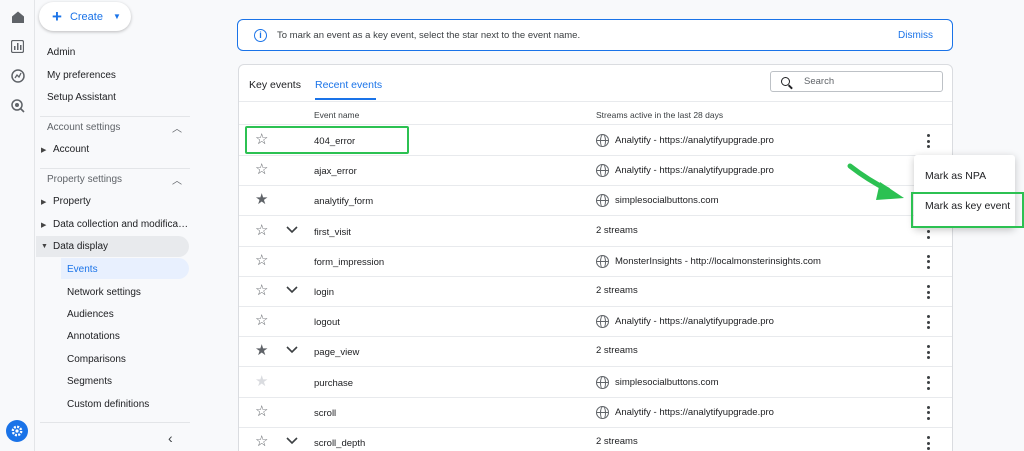  I want to click on icon-rail, so click(17, 225).